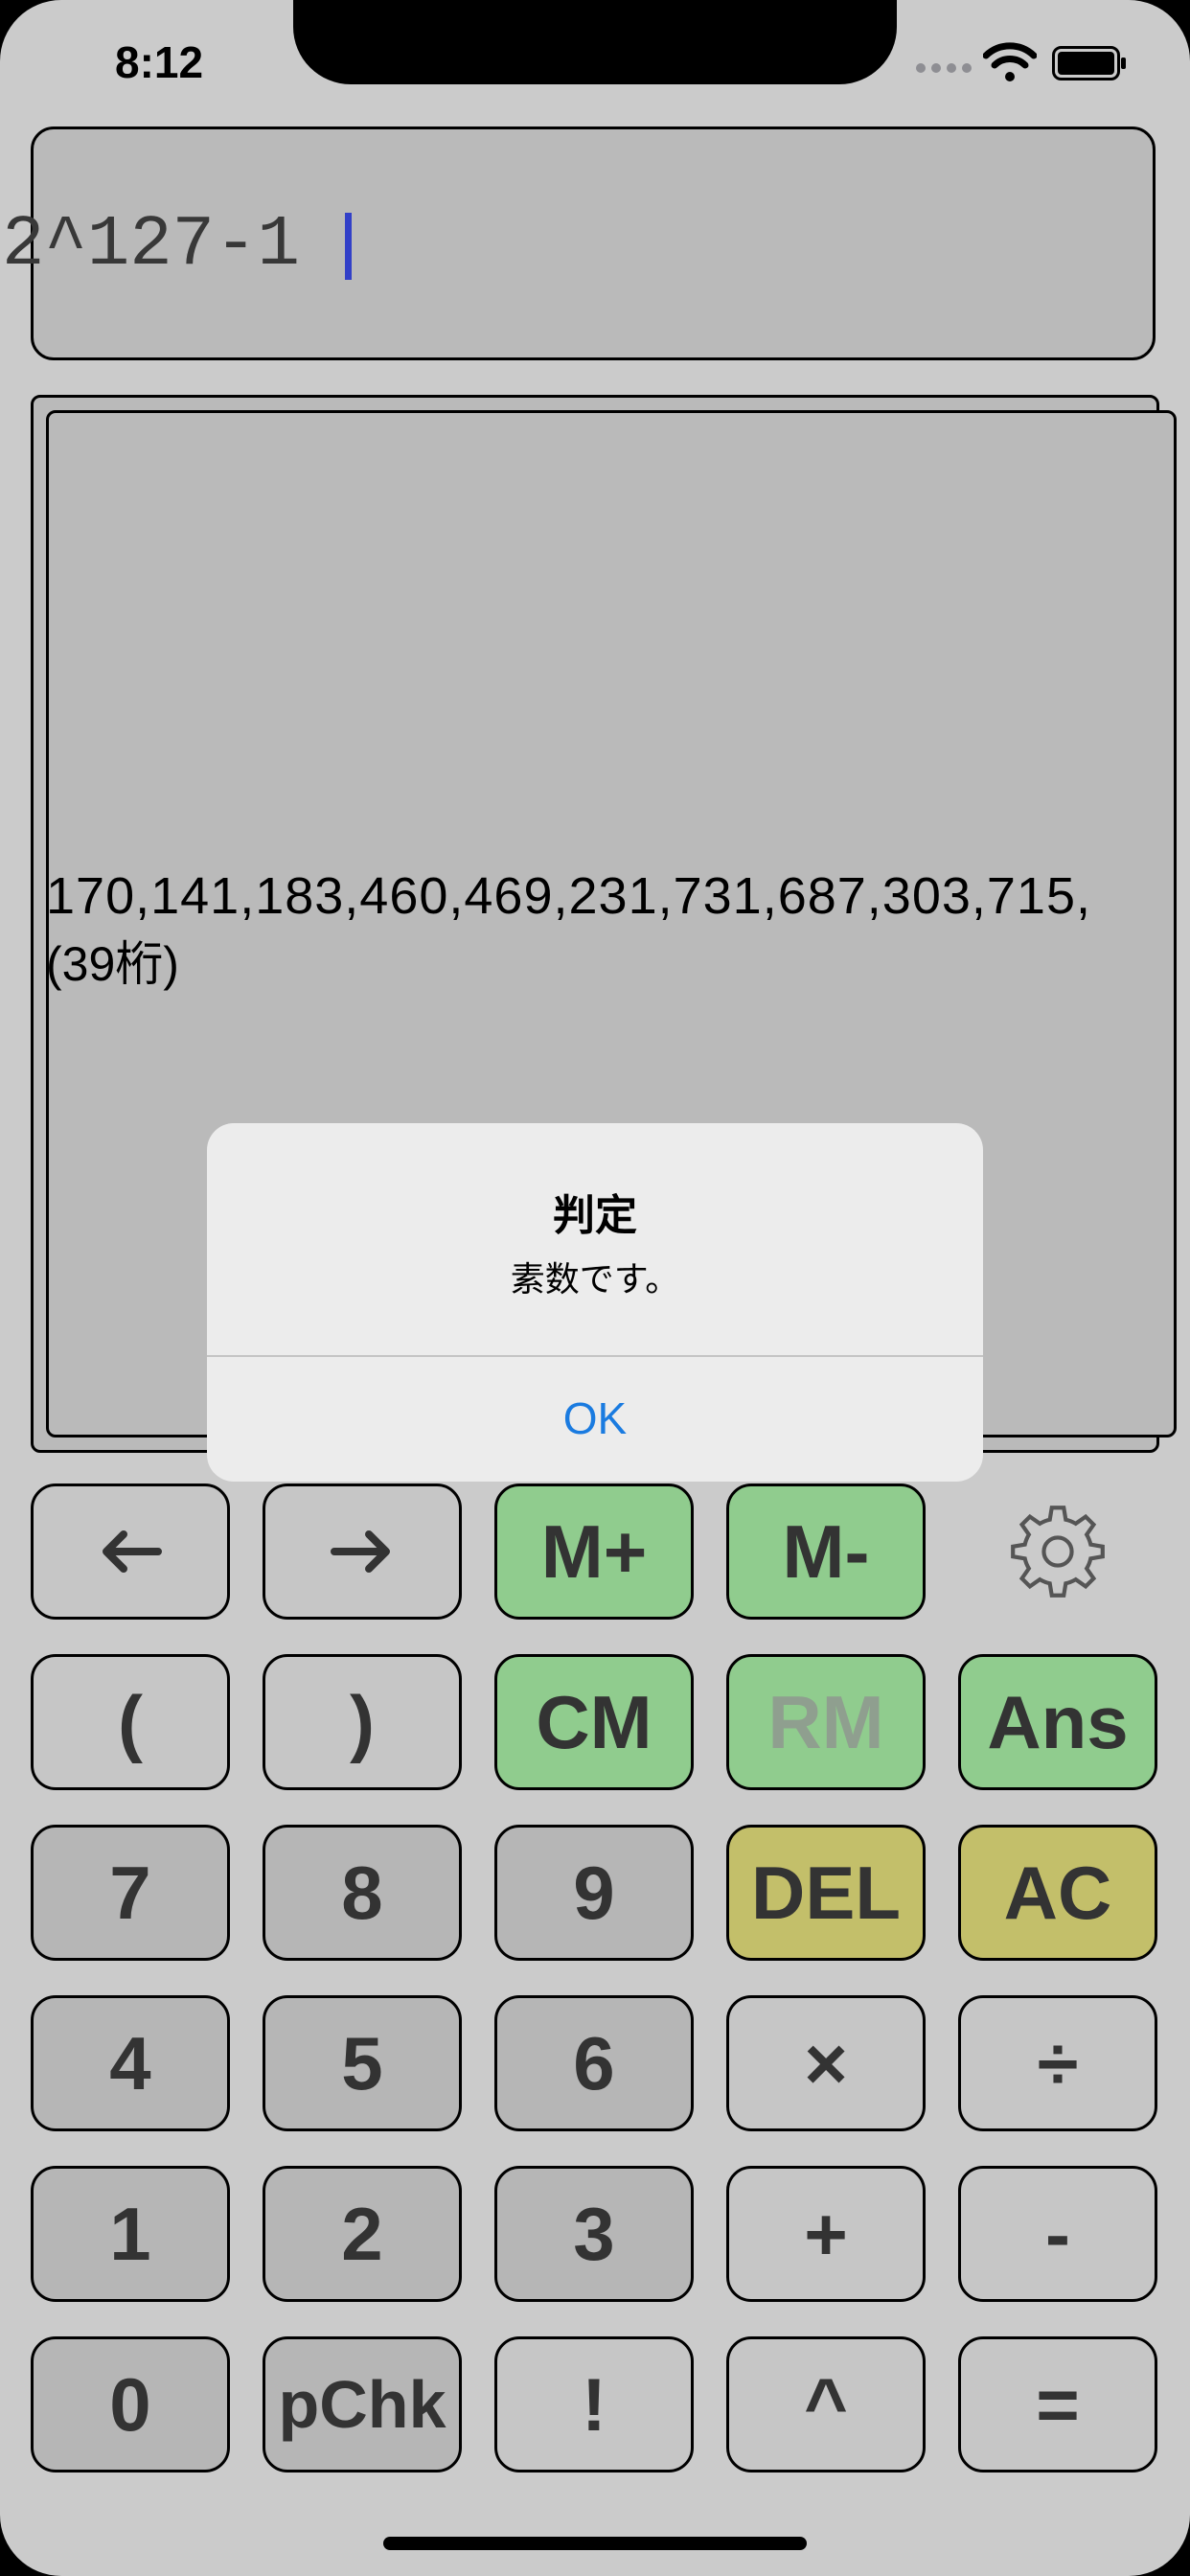  I want to click on signal-icon, so click(944, 70).